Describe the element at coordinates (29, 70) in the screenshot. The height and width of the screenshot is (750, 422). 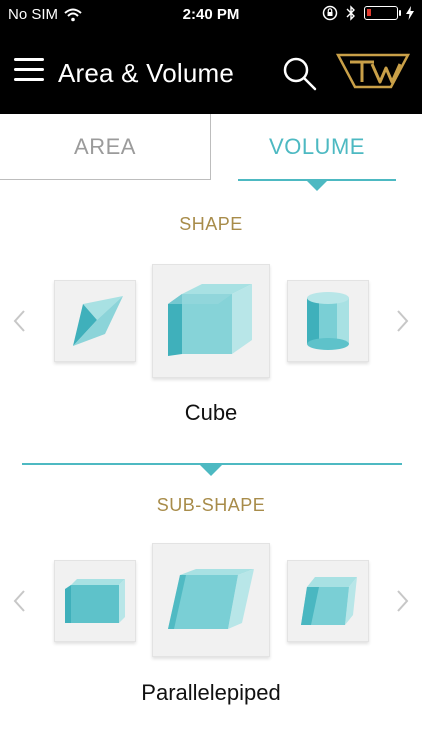
I see `menu-icon` at that location.